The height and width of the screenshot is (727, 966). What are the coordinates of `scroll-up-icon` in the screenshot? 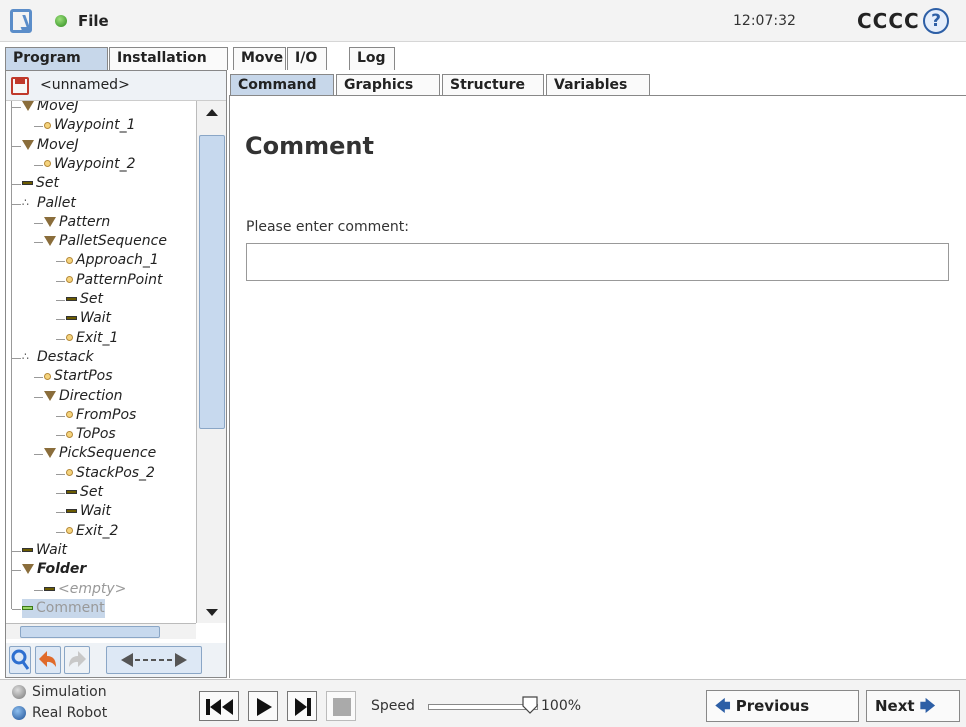 It's located at (212, 112).